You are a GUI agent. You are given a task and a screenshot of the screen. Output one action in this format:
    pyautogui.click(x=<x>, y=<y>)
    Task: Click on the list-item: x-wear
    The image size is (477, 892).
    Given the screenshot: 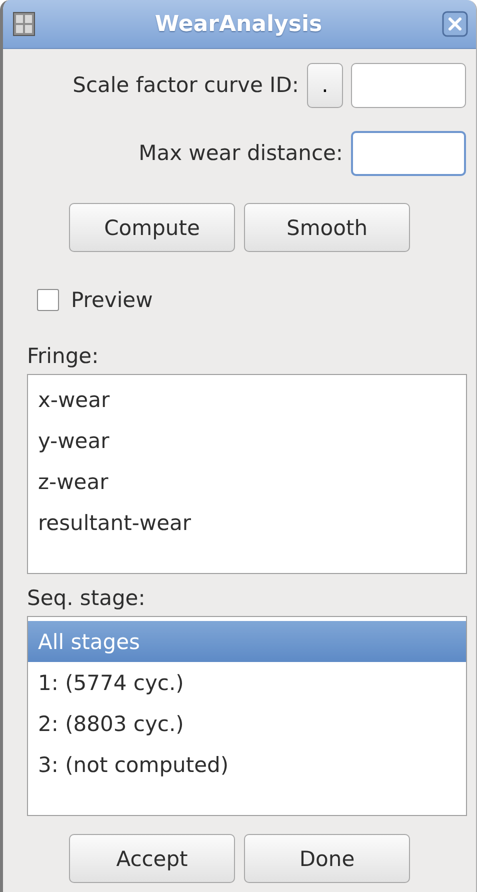 What is the action you would take?
    pyautogui.click(x=247, y=399)
    